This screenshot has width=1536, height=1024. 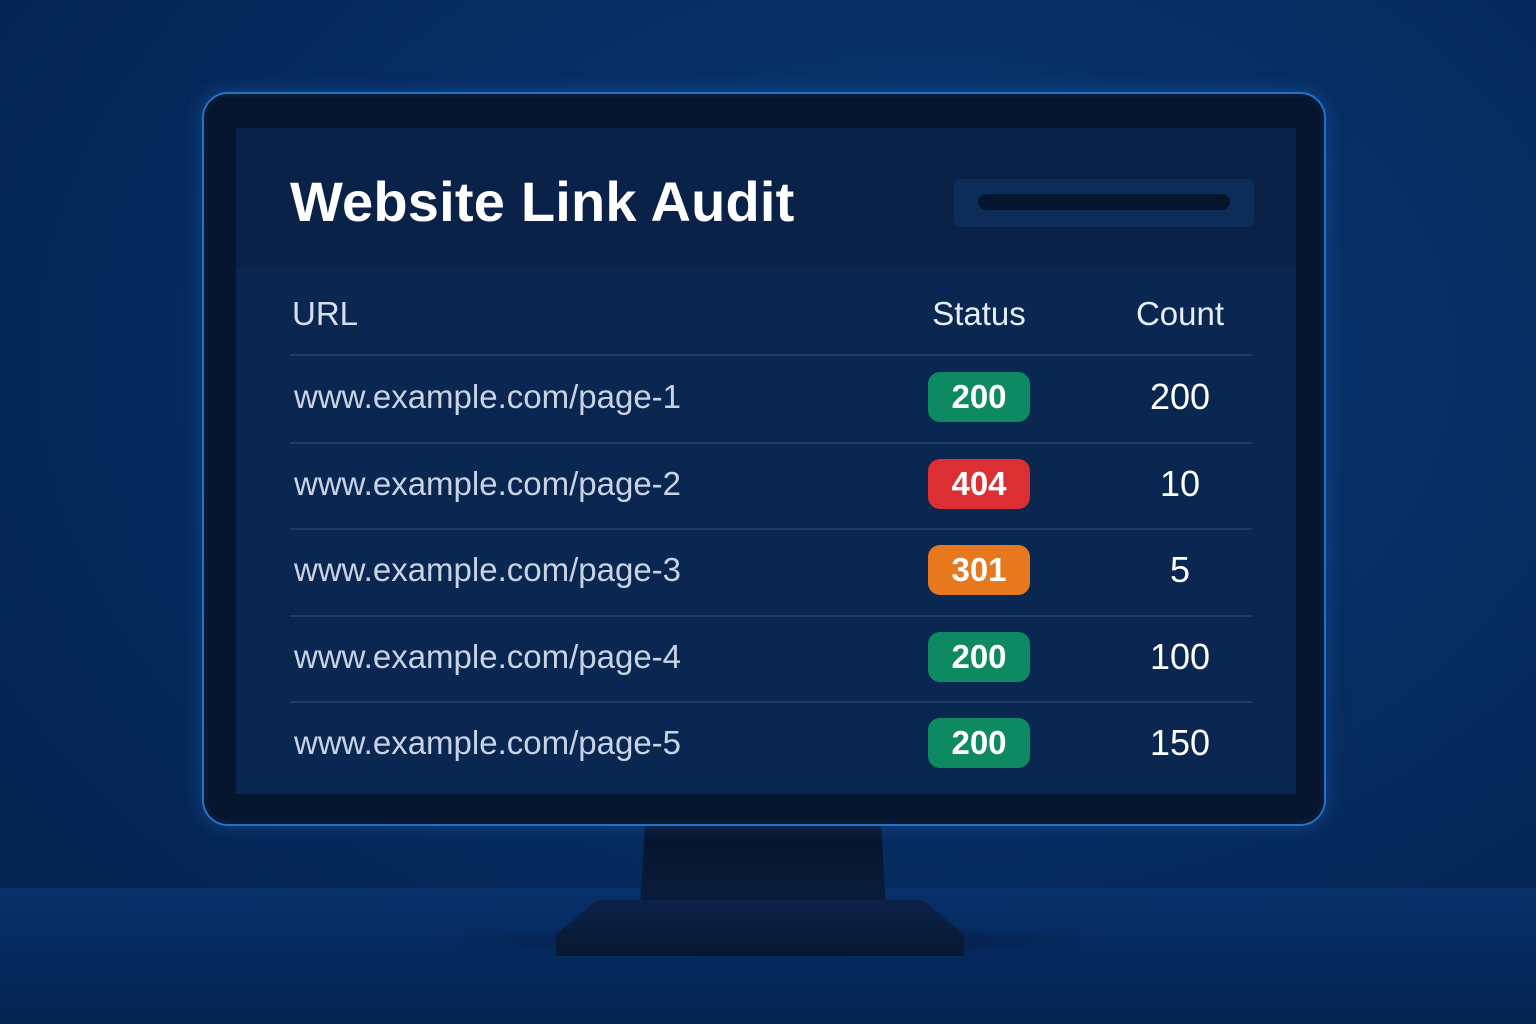 What do you see at coordinates (766, 399) in the screenshot?
I see `table-row: www.example.com/page-1 200 200` at bounding box center [766, 399].